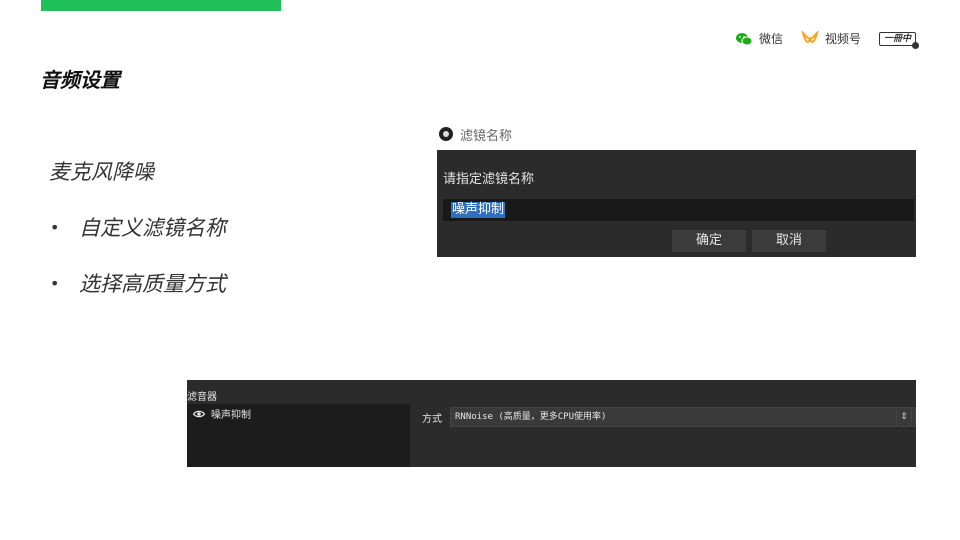  I want to click on filter-name-input: 噪声抑制, so click(678, 210).